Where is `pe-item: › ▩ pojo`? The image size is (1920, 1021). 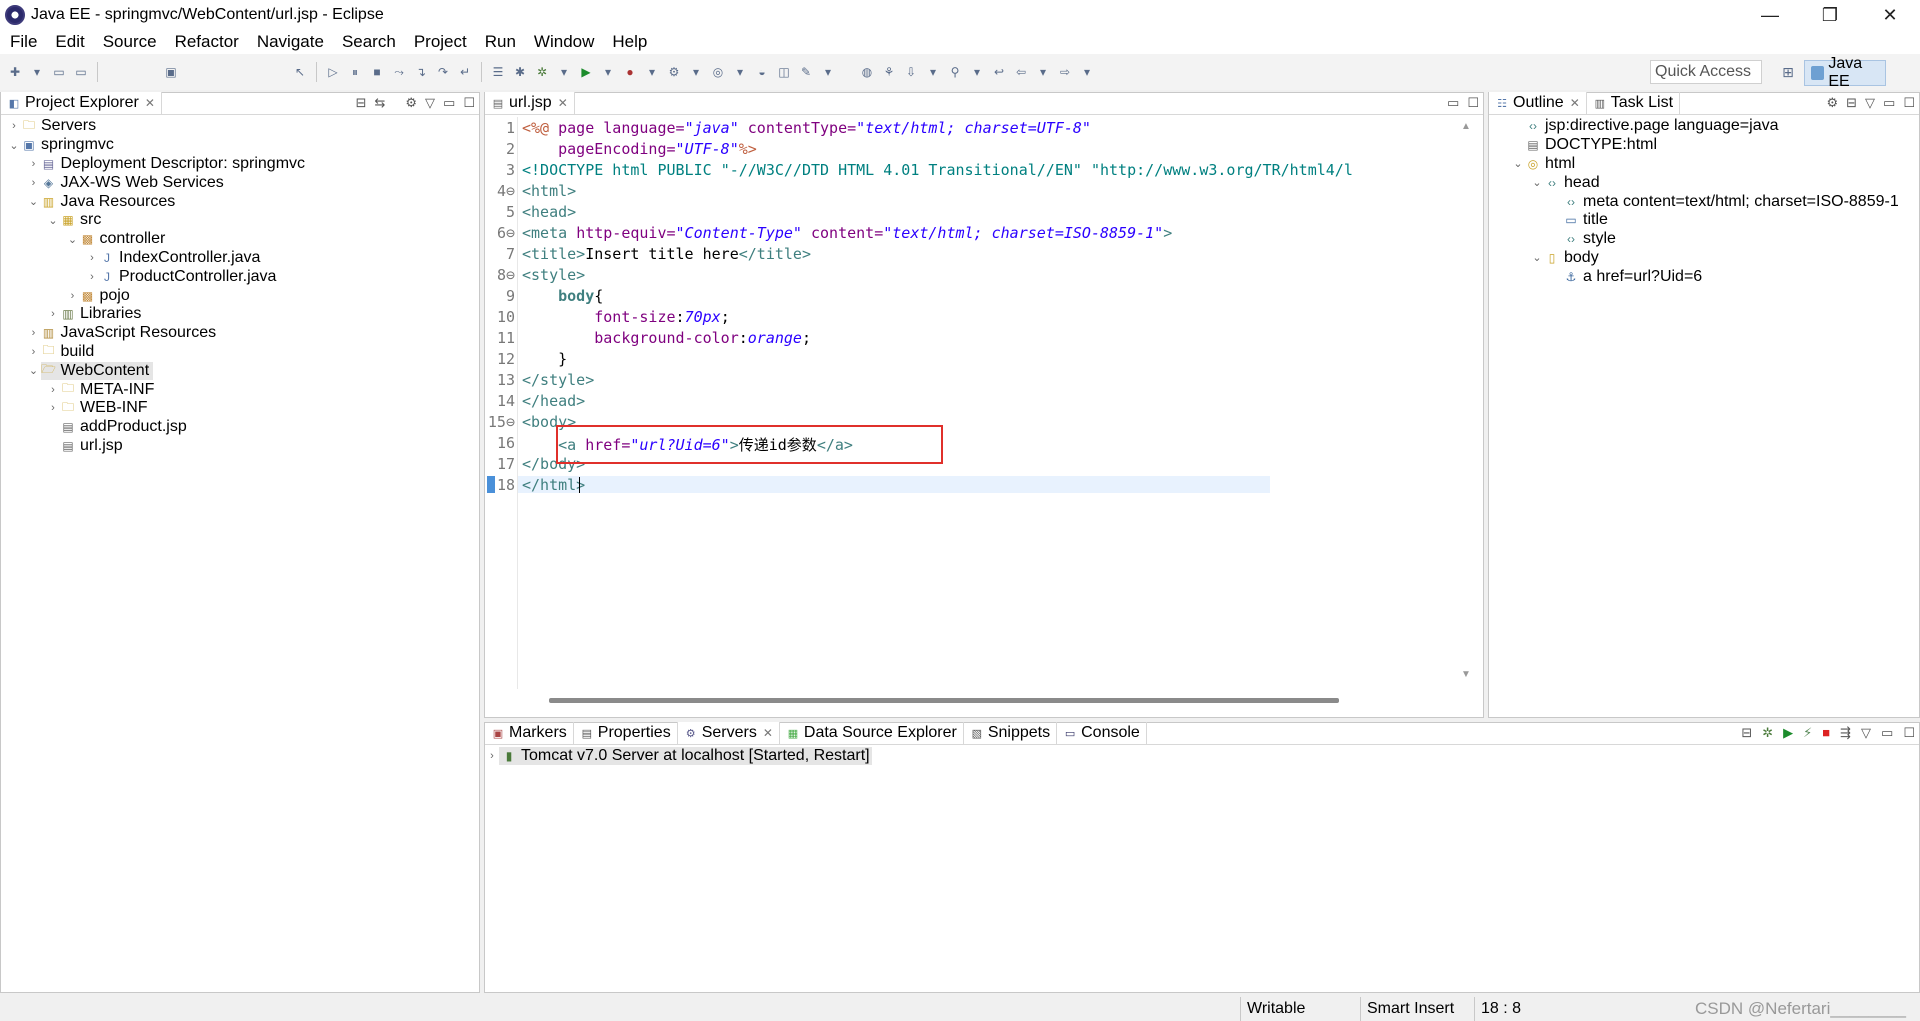 pe-item: › ▩ pojo is located at coordinates (240, 295).